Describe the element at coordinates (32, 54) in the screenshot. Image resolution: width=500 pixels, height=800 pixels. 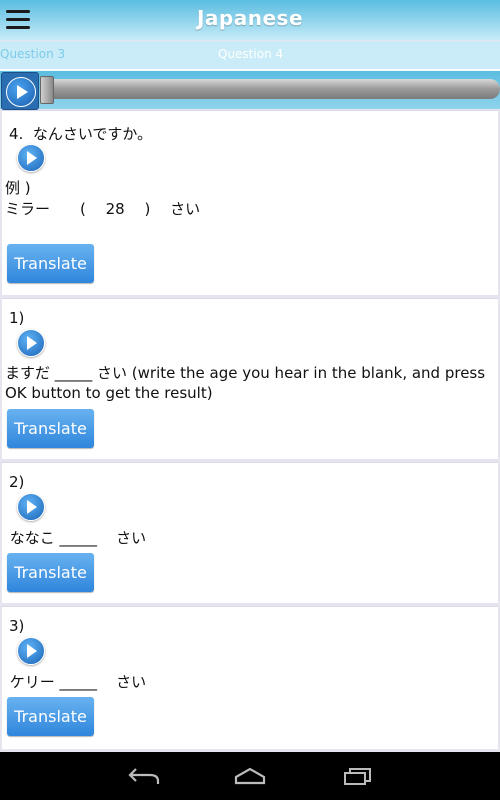
I see `tab-previous-question: Question 3` at that location.